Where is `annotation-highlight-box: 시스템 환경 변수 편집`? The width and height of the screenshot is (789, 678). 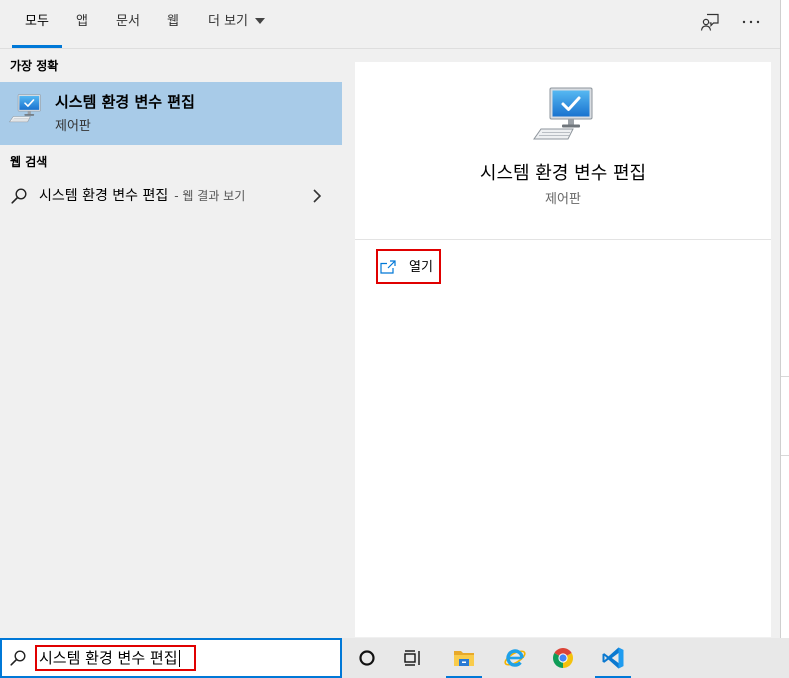 annotation-highlight-box: 시스템 환경 변수 편집 is located at coordinates (115, 658).